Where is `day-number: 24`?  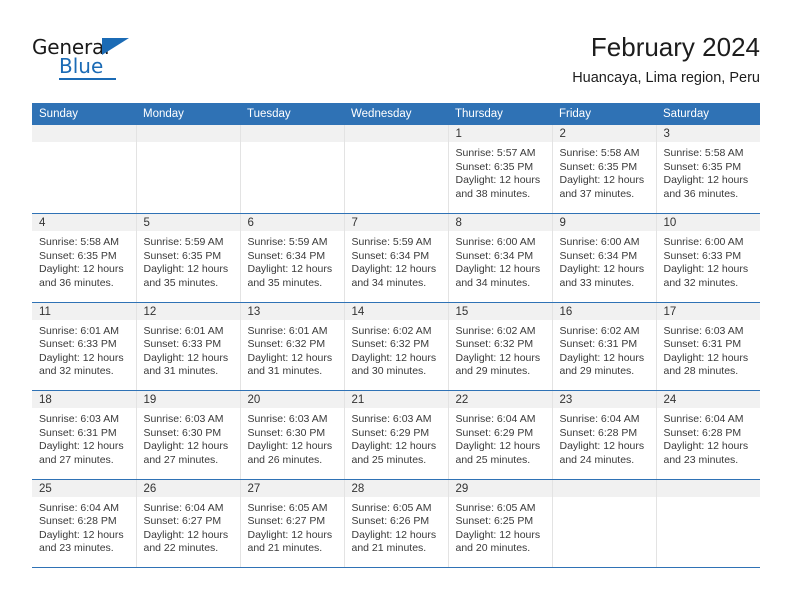
day-number: 24 is located at coordinates (708, 399).